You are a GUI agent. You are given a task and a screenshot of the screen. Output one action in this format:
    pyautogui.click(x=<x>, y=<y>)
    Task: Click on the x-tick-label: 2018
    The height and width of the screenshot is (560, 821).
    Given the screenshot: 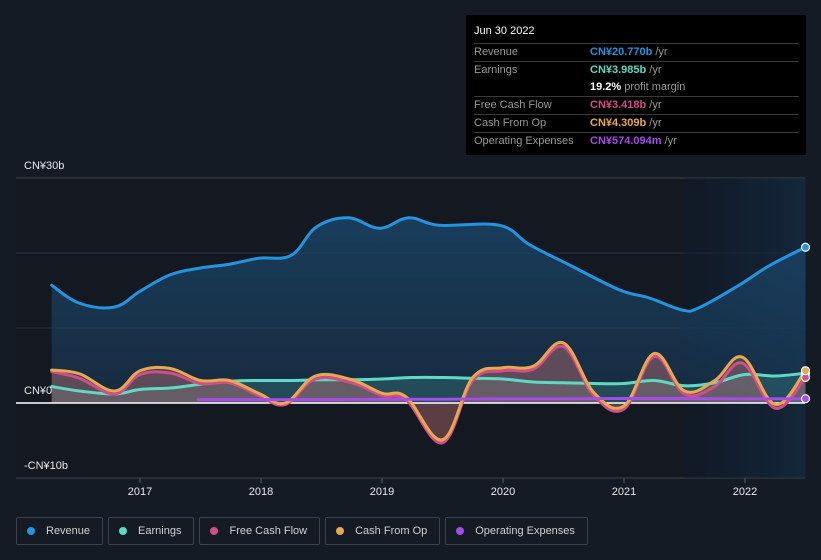 What is the action you would take?
    pyautogui.click(x=261, y=492)
    